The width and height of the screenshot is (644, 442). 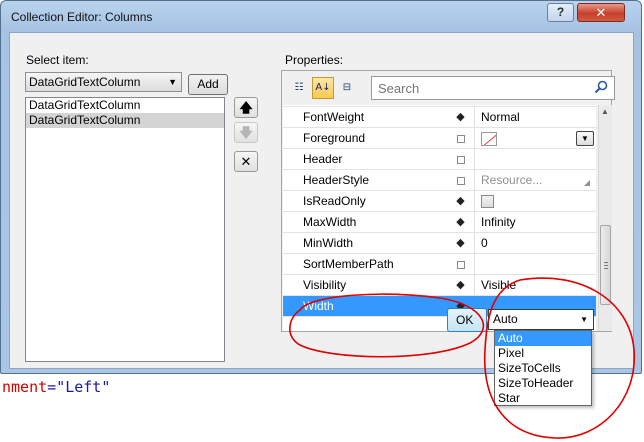 I want to click on property-value: 0, so click(x=484, y=243).